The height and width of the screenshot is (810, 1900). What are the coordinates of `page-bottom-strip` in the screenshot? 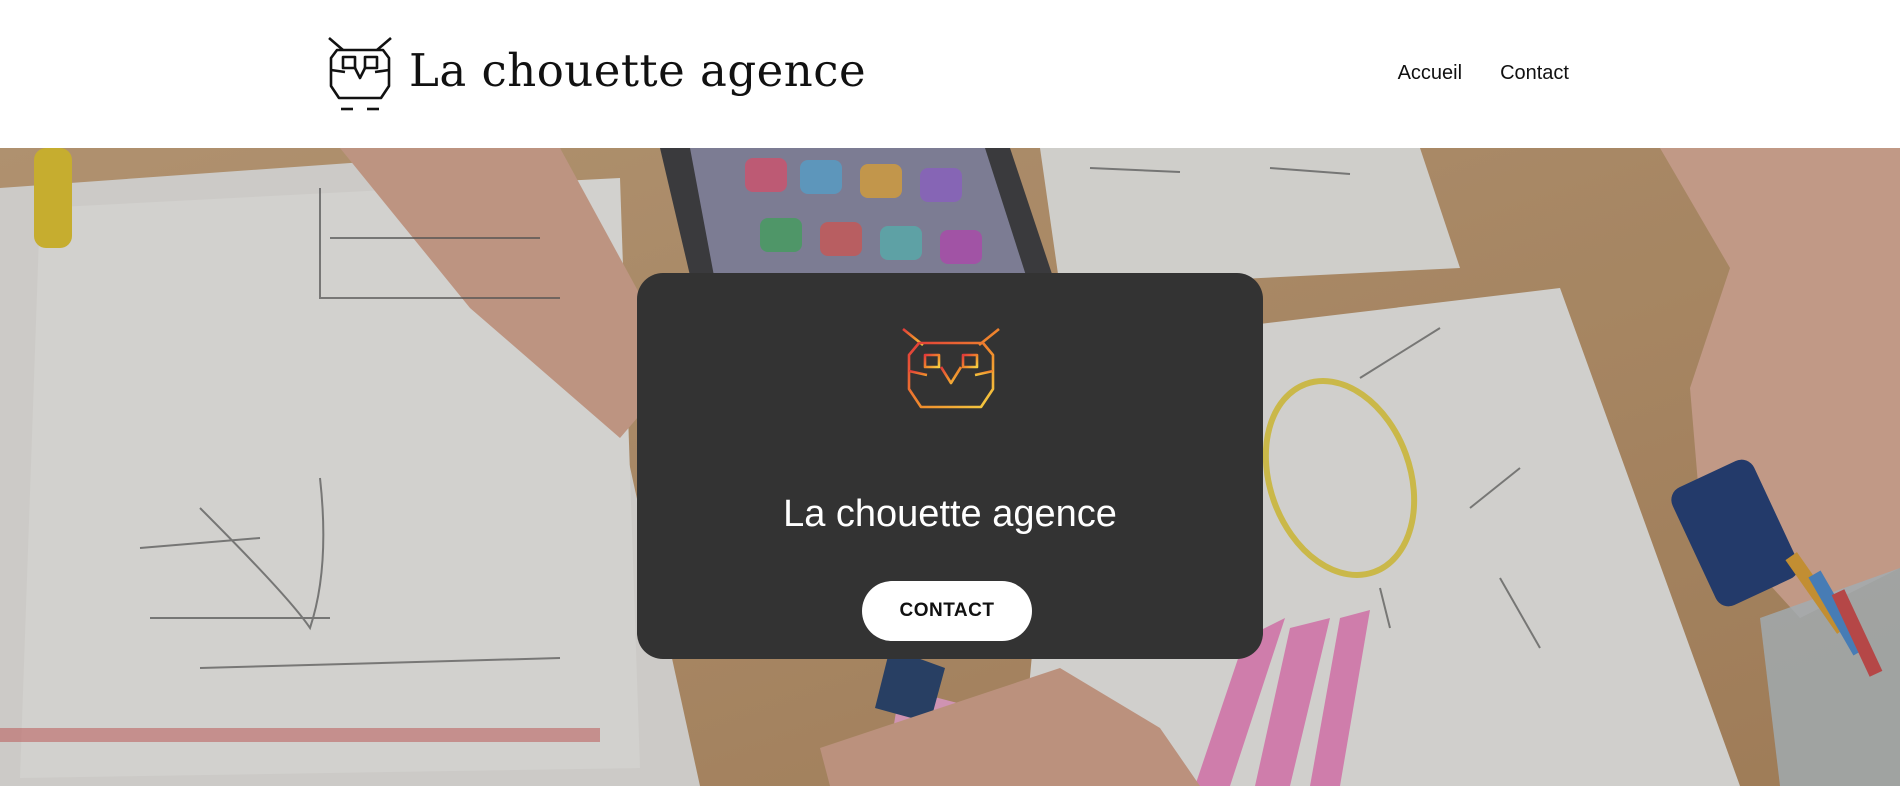 It's located at (950, 798).